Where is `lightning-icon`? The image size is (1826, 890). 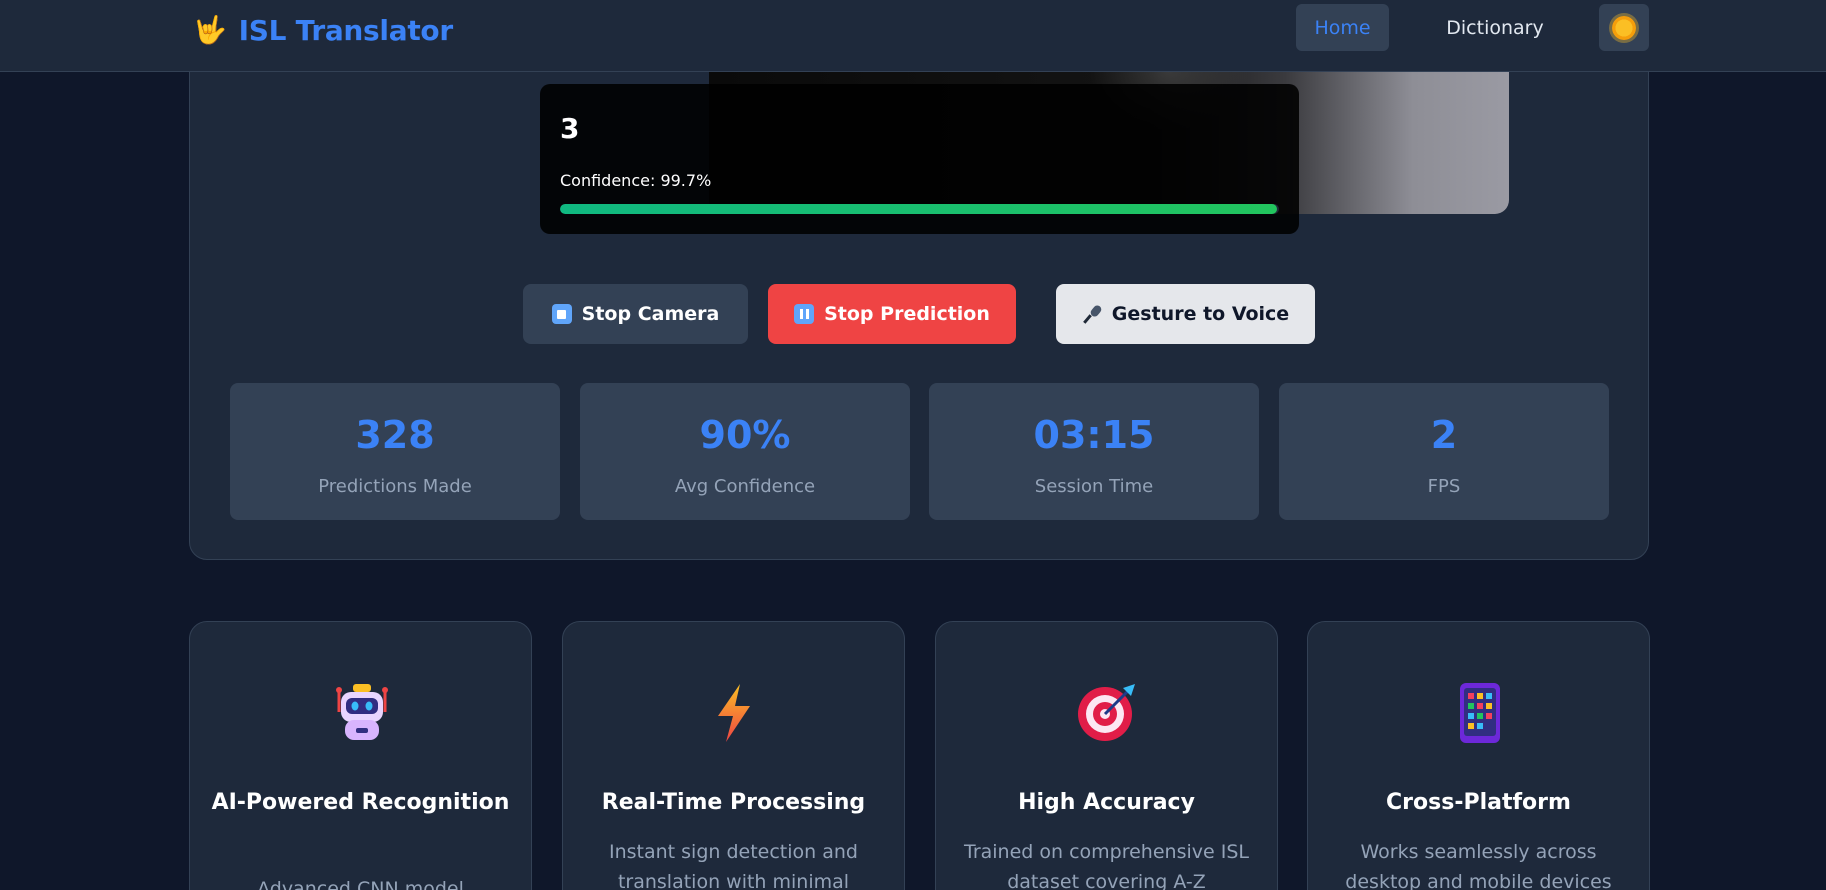
lightning-icon is located at coordinates (734, 713).